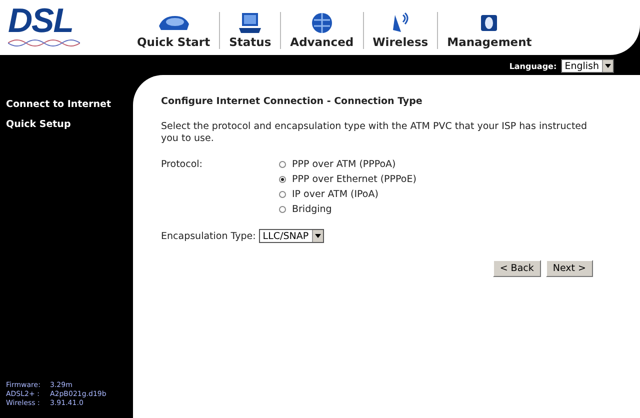  What do you see at coordinates (69, 104) in the screenshot?
I see `sidebar-link: Connect to Internet` at bounding box center [69, 104].